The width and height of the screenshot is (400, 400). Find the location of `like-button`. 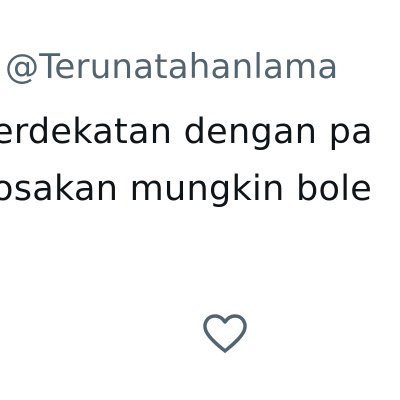

like-button is located at coordinates (225, 334).